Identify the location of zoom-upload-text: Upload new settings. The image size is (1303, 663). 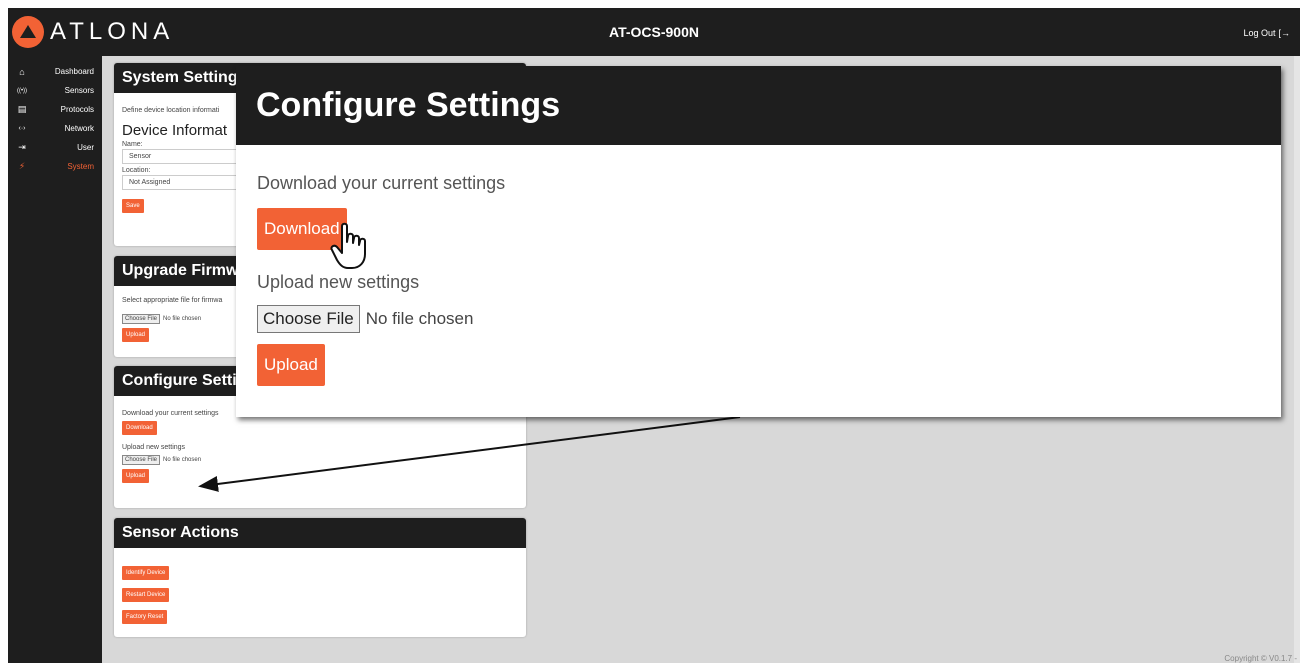
(338, 282).